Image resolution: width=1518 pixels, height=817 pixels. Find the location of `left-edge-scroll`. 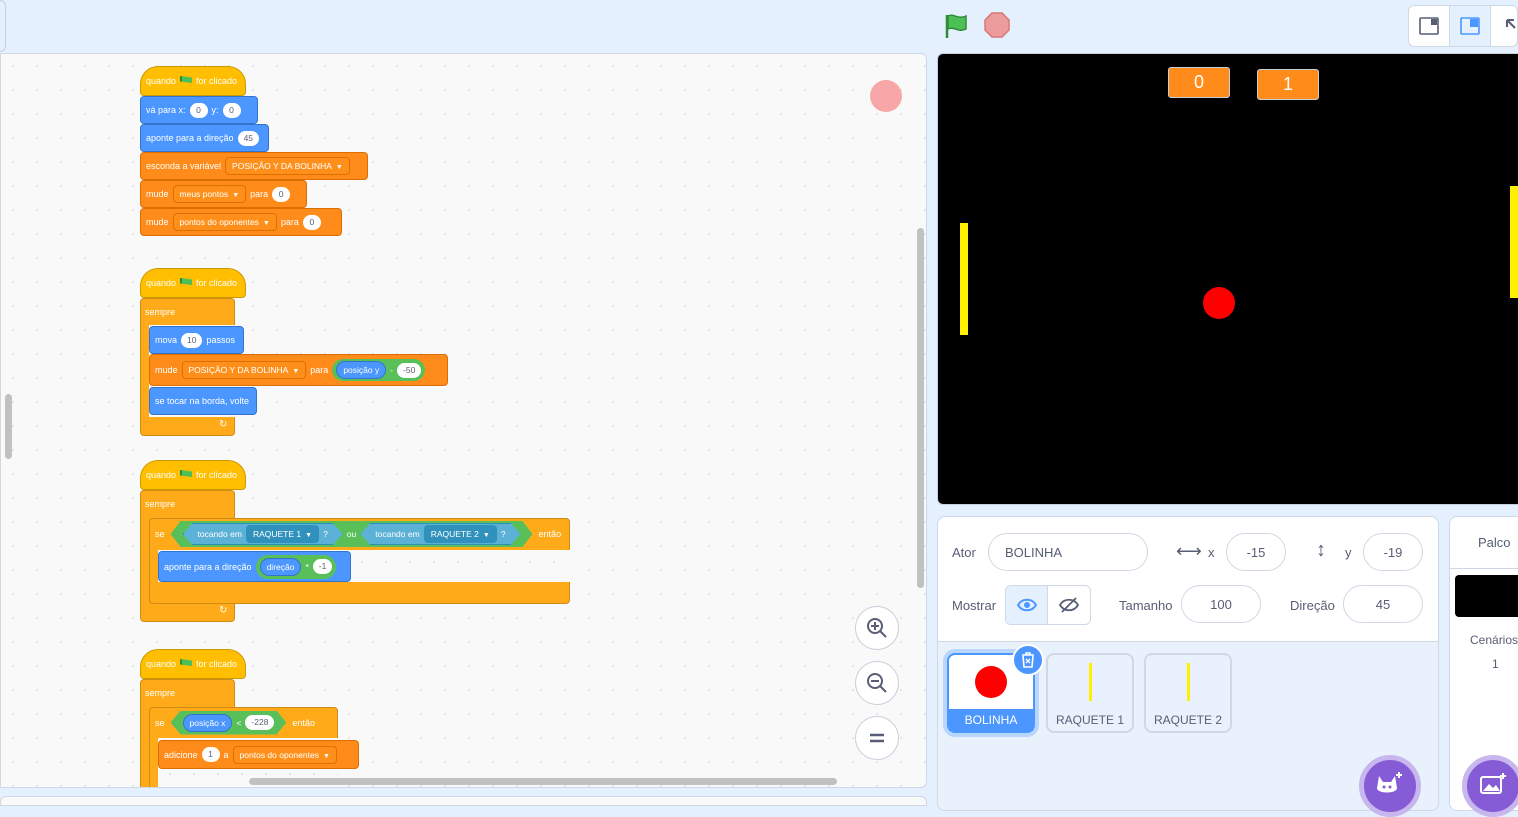

left-edge-scroll is located at coordinates (8, 426).